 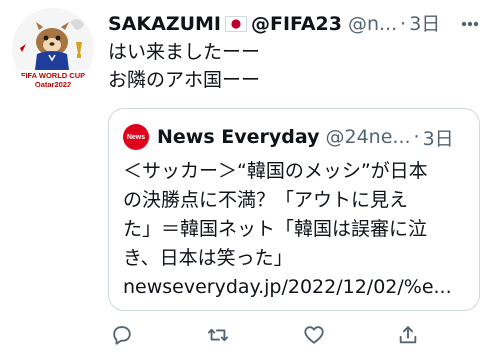 What do you see at coordinates (236, 24) in the screenshot?
I see `japan-flag-icon` at bounding box center [236, 24].